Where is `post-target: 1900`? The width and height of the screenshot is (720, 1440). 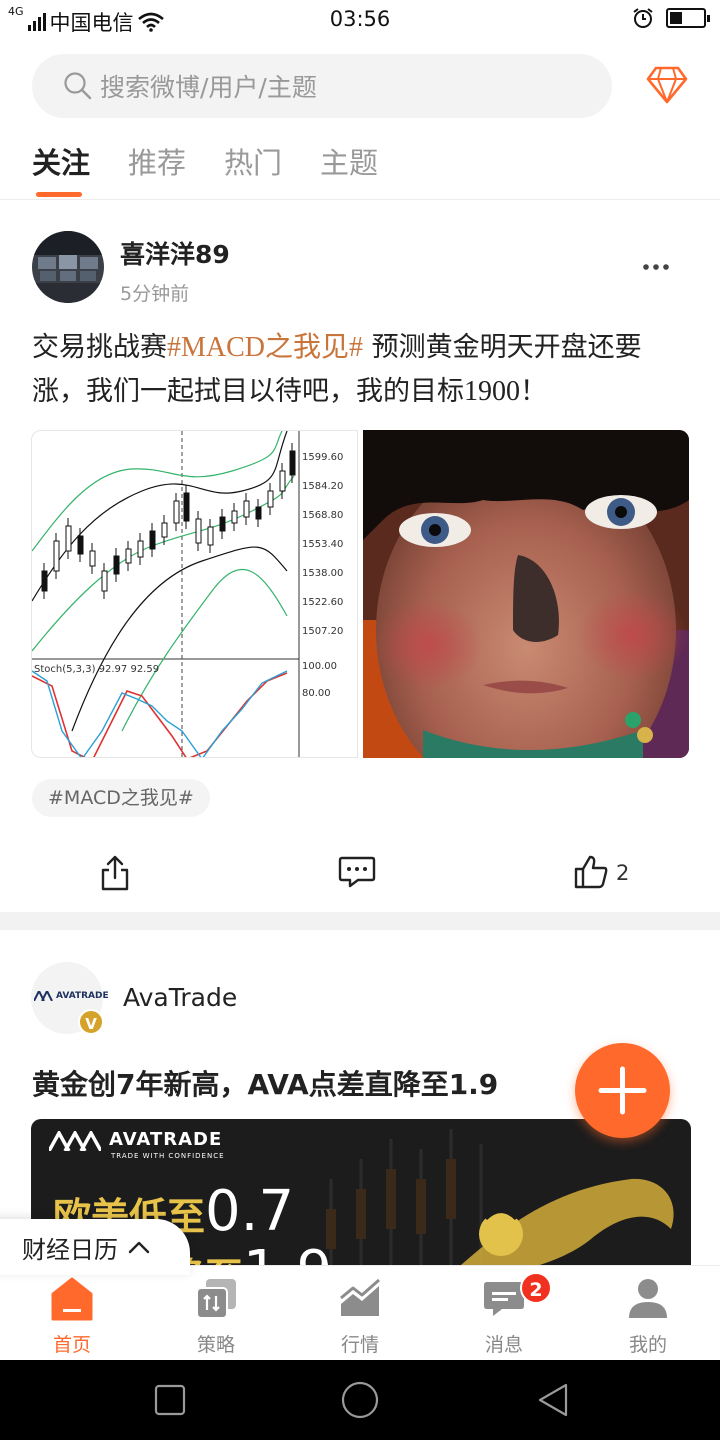 post-target: 1900 is located at coordinates (492, 391).